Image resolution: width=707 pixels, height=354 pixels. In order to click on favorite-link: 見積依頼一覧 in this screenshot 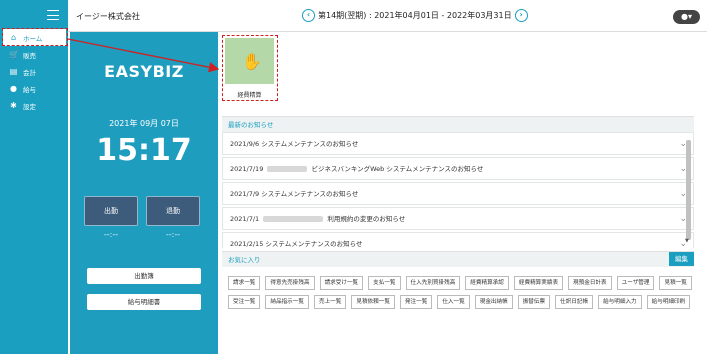, I will do `click(373, 302)`.